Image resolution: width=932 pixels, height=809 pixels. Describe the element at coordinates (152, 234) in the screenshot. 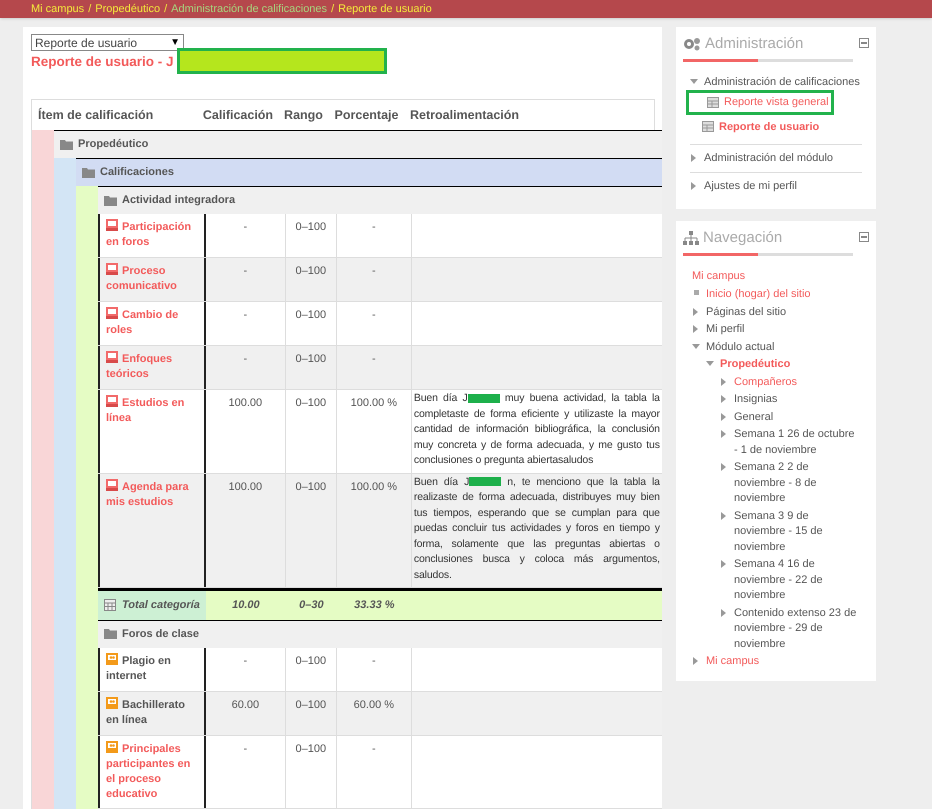

I see `grade-item-link: Participación en foros` at that location.